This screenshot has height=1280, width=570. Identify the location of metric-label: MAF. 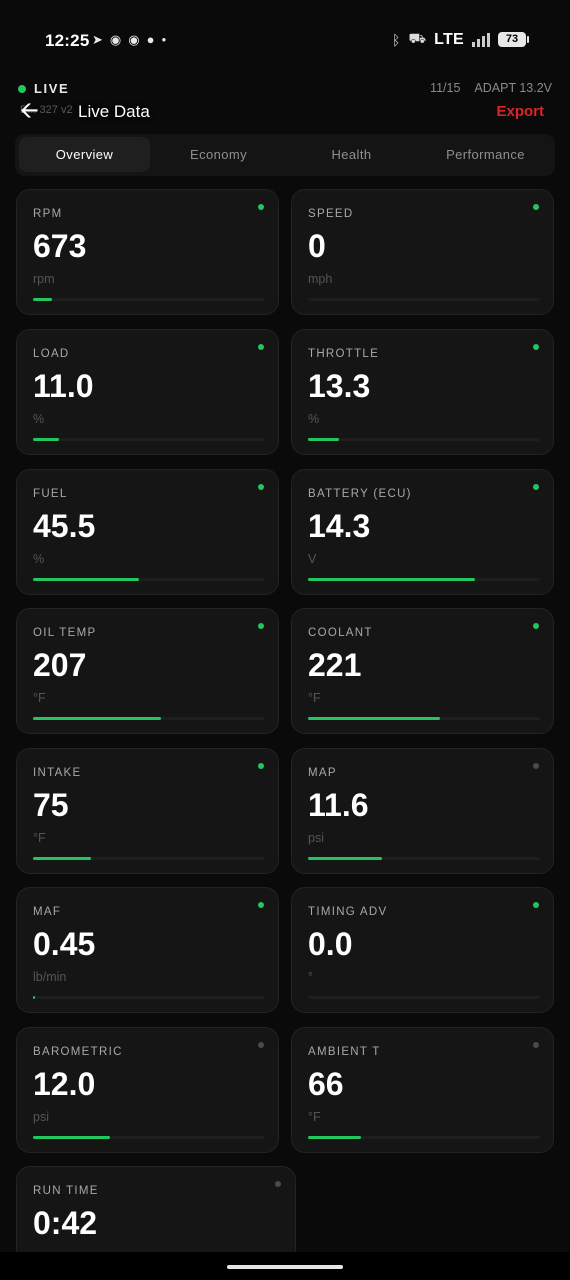
(47, 912).